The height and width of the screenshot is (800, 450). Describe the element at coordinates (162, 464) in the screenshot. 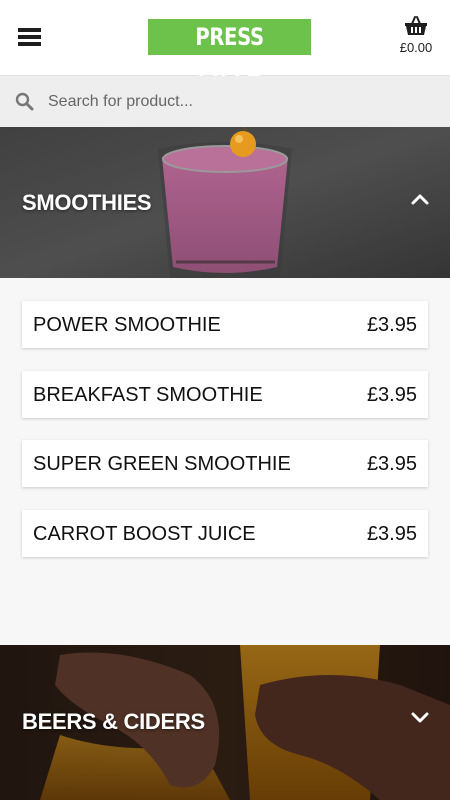

I see `product-name: SUPER GREEN SMOOTHIE` at that location.